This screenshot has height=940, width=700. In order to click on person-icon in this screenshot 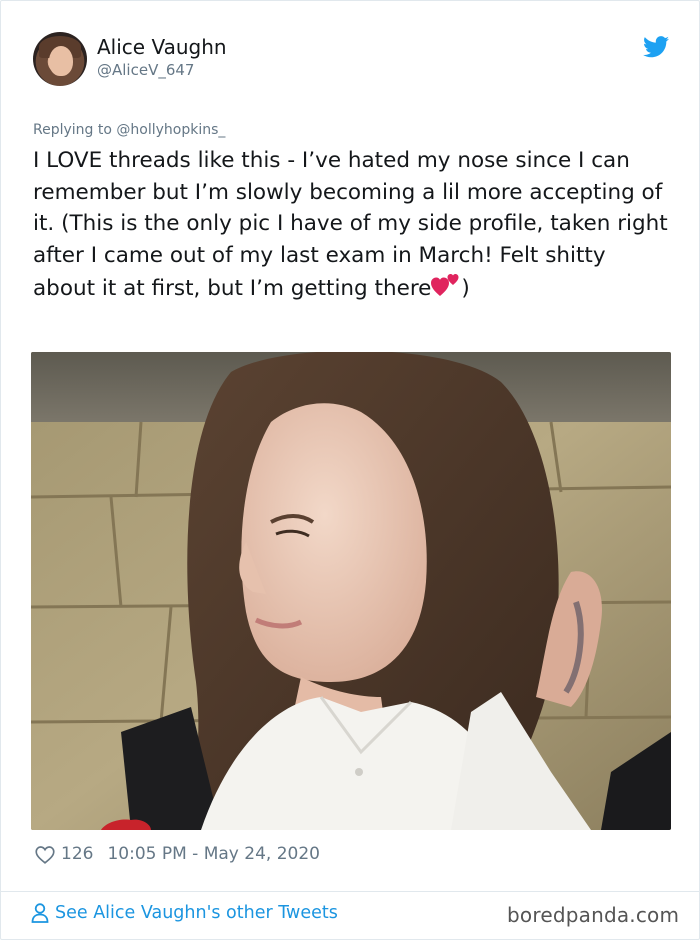, I will do `click(40, 913)`.